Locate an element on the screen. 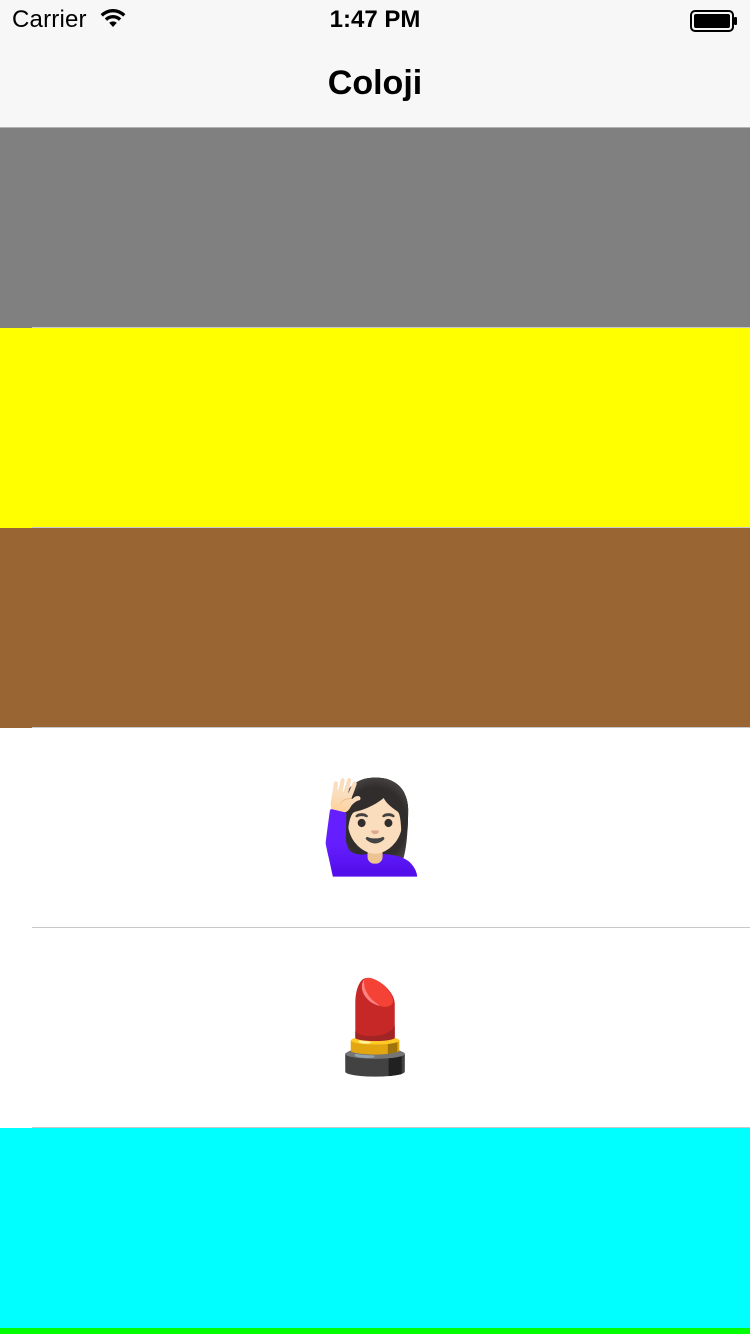 This screenshot has height=1334, width=750. emoji-cell-lipstick: 💄 is located at coordinates (375, 1028).